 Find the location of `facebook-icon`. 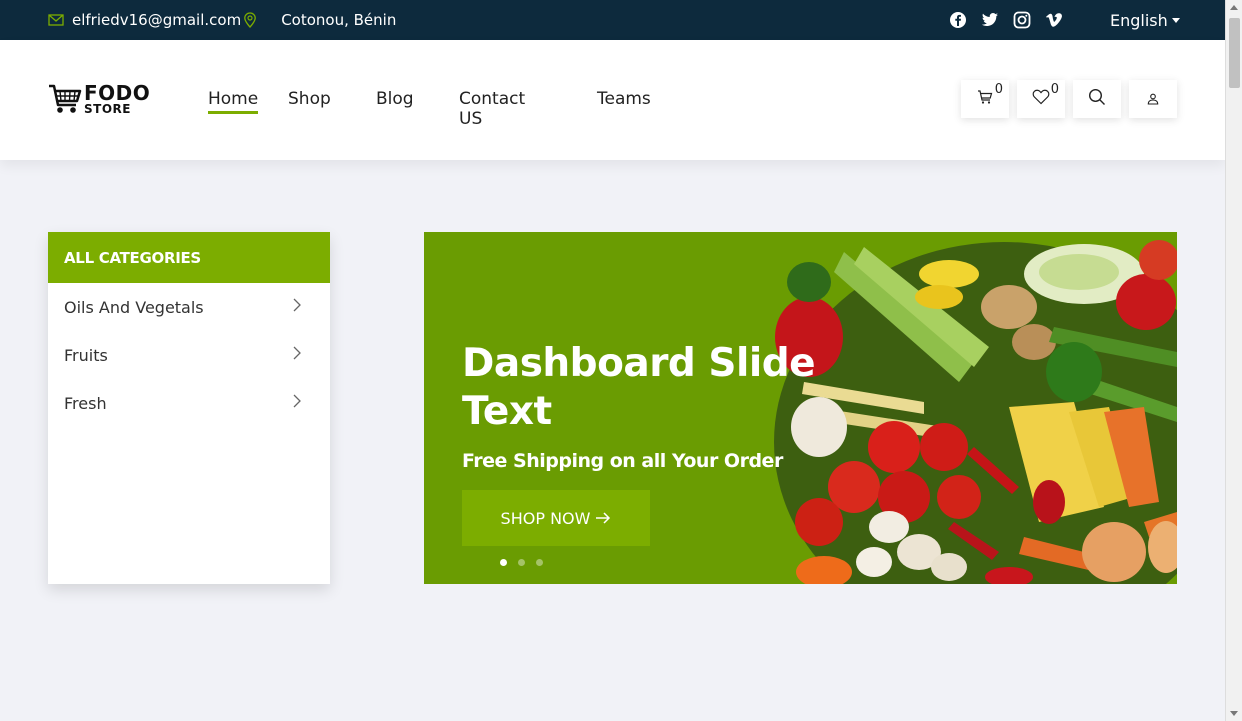

facebook-icon is located at coordinates (958, 20).